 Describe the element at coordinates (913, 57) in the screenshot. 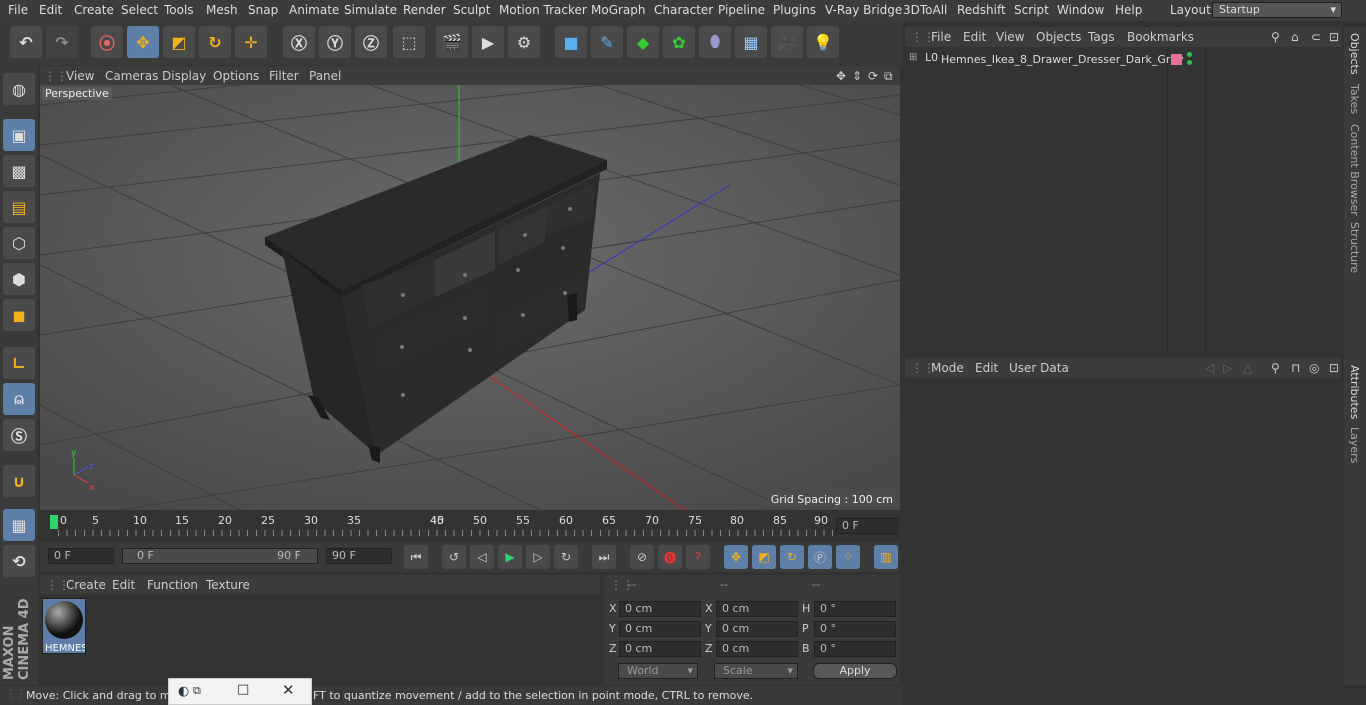

I see `expand-icon: ⊞` at that location.